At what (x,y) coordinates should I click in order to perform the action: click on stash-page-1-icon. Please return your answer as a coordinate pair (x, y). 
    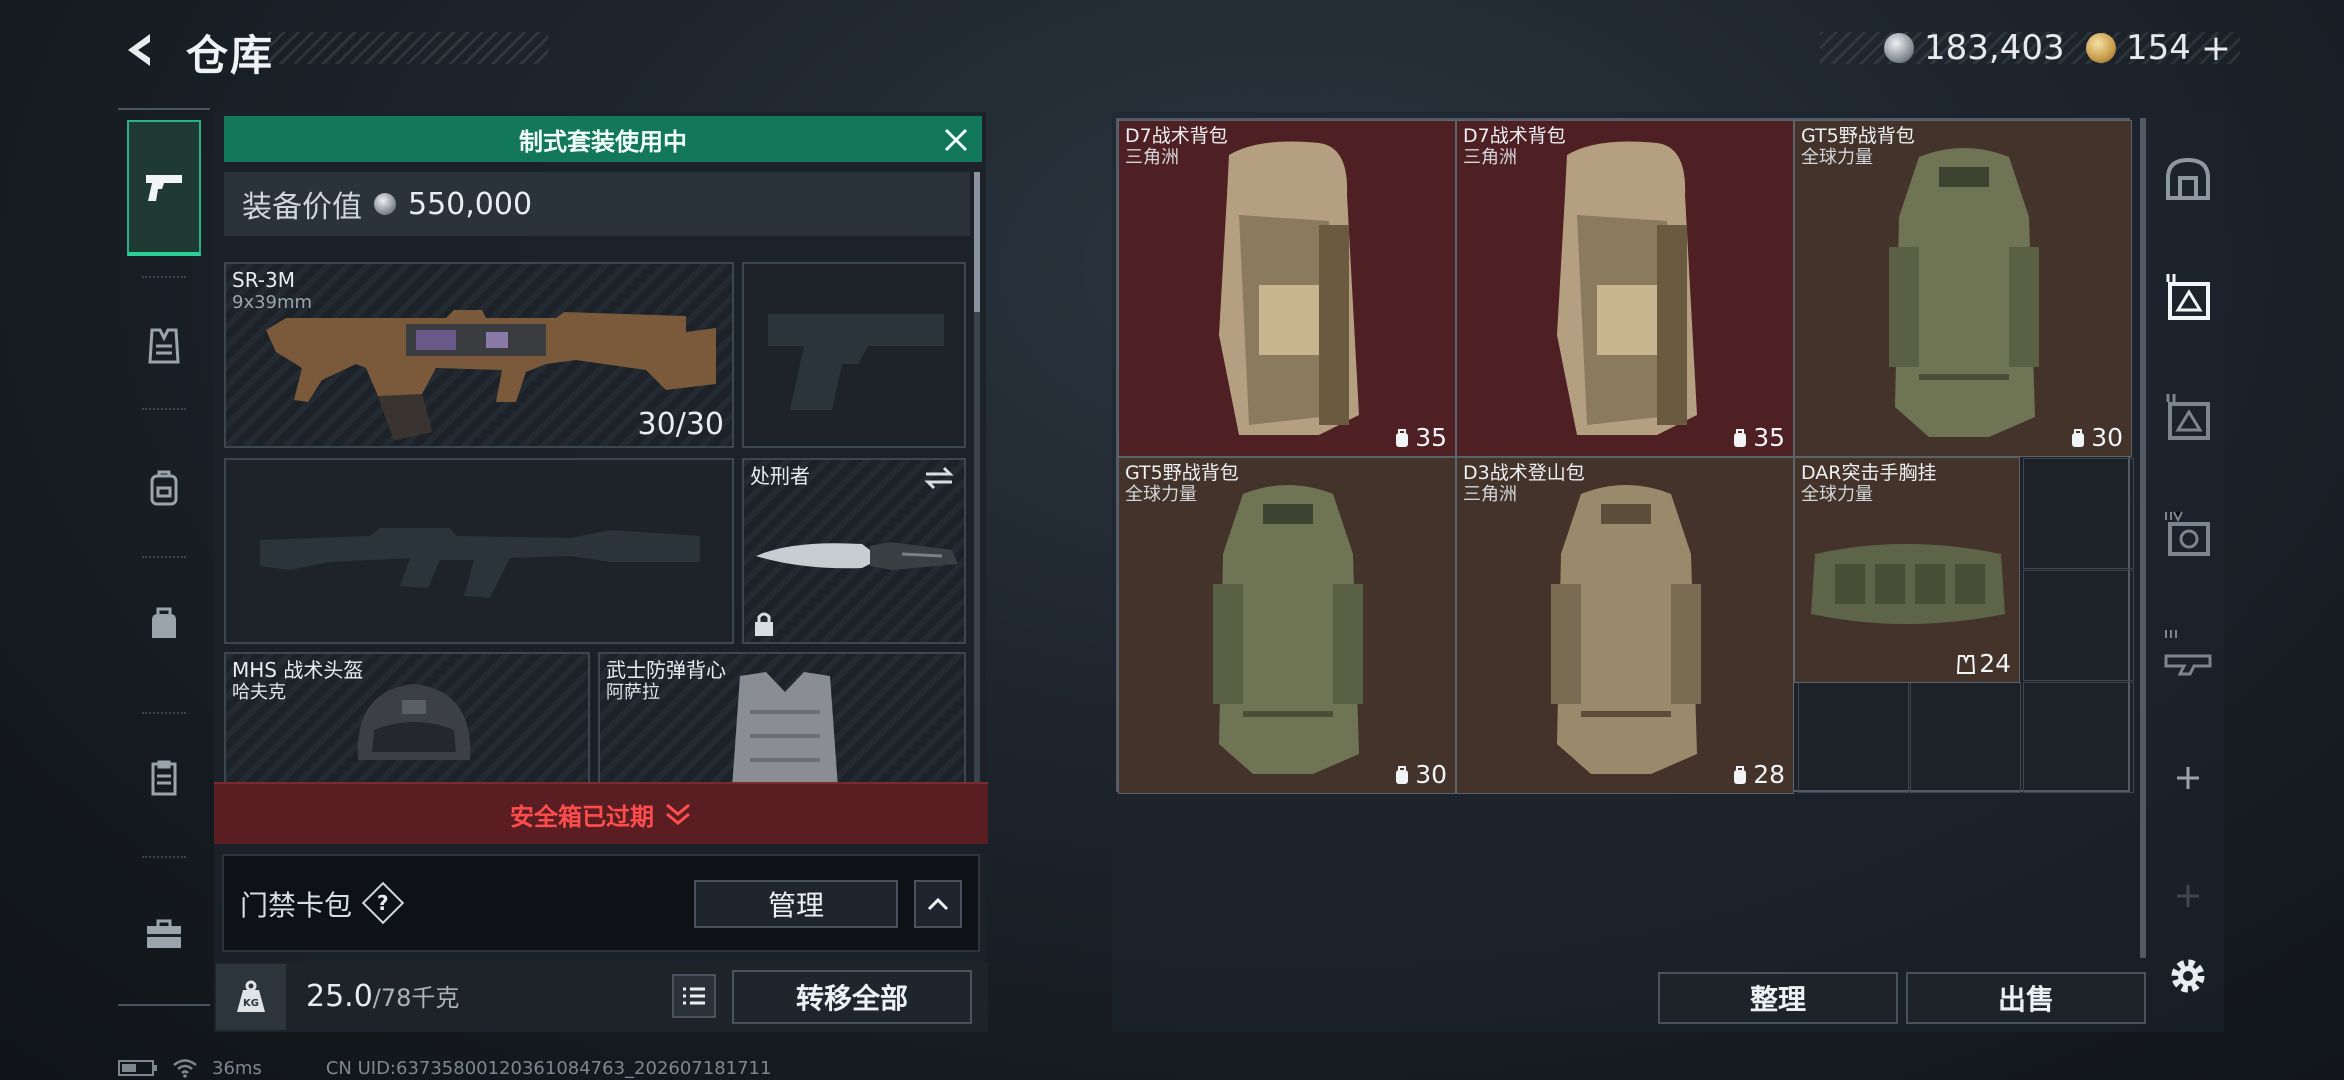
    Looking at the image, I should click on (2188, 298).